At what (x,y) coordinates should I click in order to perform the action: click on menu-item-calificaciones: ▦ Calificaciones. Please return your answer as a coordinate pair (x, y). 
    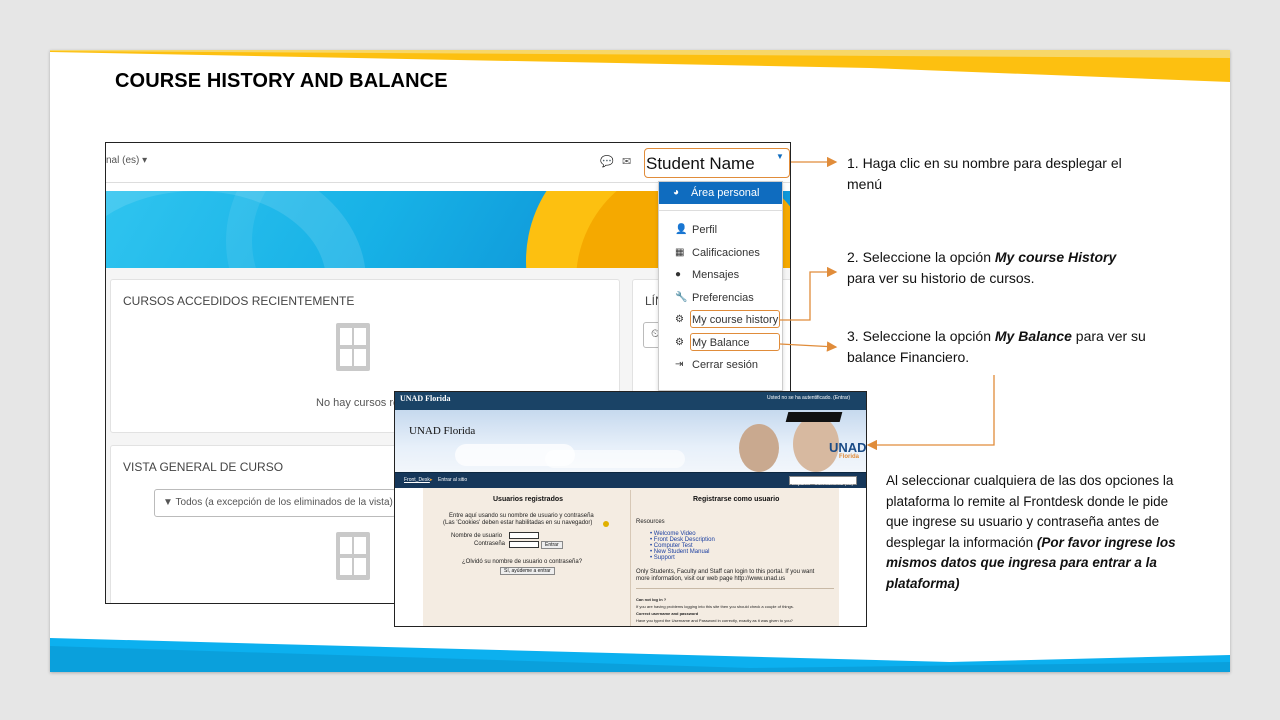
    Looking at the image, I should click on (720, 257).